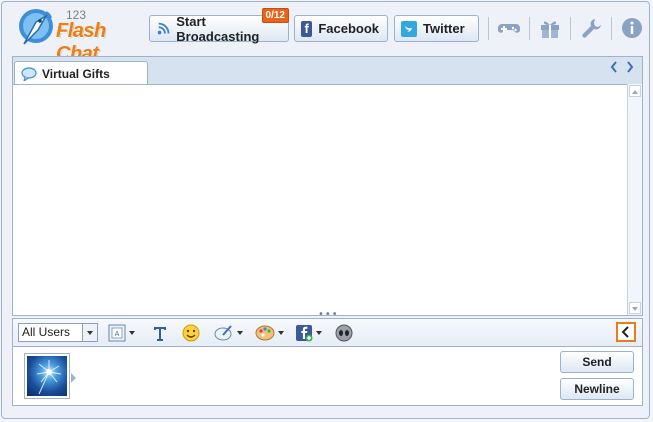  Describe the element at coordinates (223, 333) in the screenshot. I see `brush-icon` at that location.